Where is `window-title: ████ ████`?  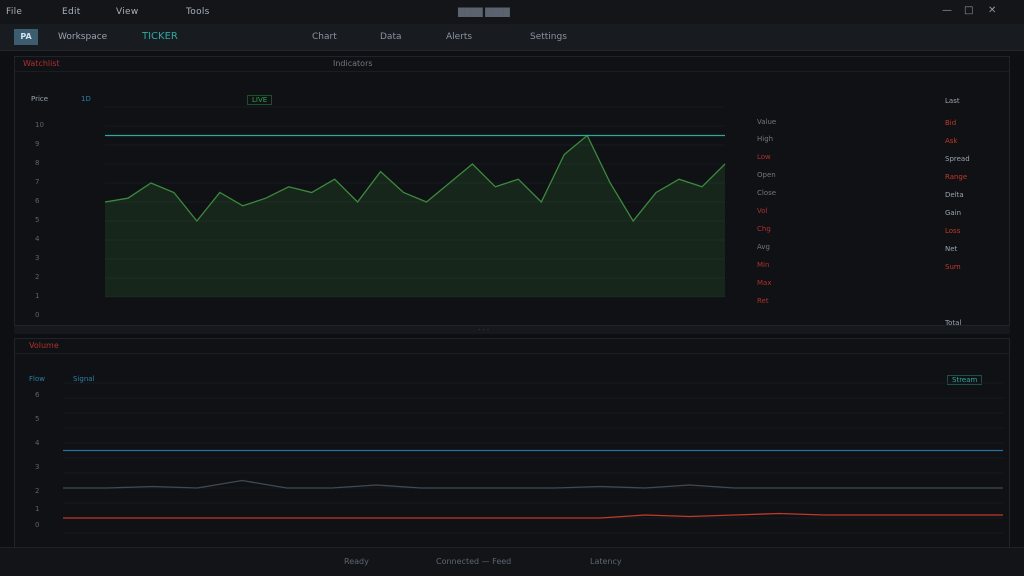
window-title: ████ ████ is located at coordinates (484, 12).